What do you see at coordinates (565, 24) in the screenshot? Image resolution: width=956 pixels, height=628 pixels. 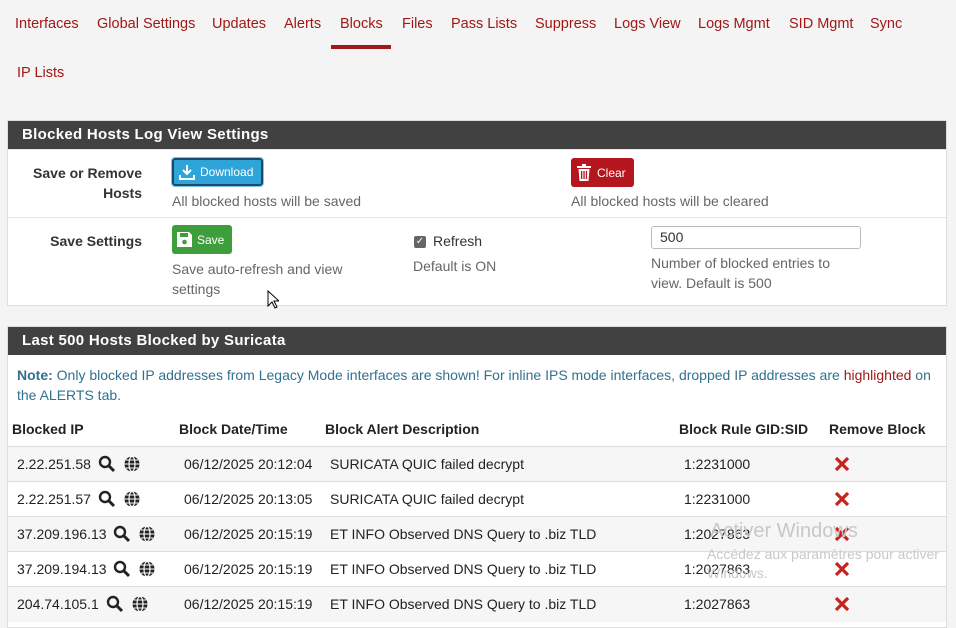 I see `tab-suppress: Suppress` at bounding box center [565, 24].